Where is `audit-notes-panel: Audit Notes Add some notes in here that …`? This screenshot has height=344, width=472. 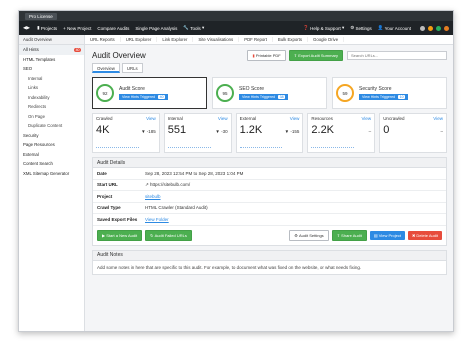
audit-notes-panel: Audit Notes Add some notes in here that … is located at coordinates (269, 262).